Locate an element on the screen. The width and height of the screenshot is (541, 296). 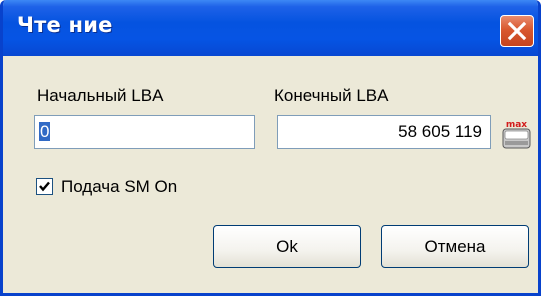
close-icon is located at coordinates (517, 31).